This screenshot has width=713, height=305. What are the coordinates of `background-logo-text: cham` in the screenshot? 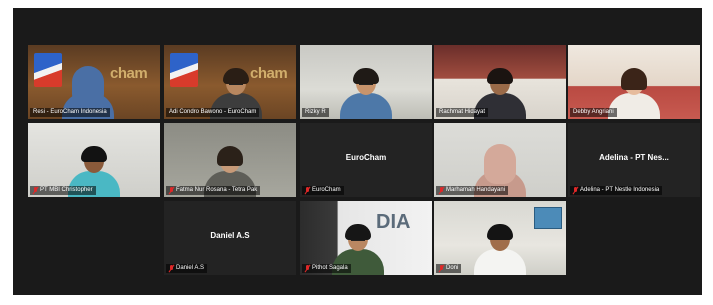 It's located at (129, 73).